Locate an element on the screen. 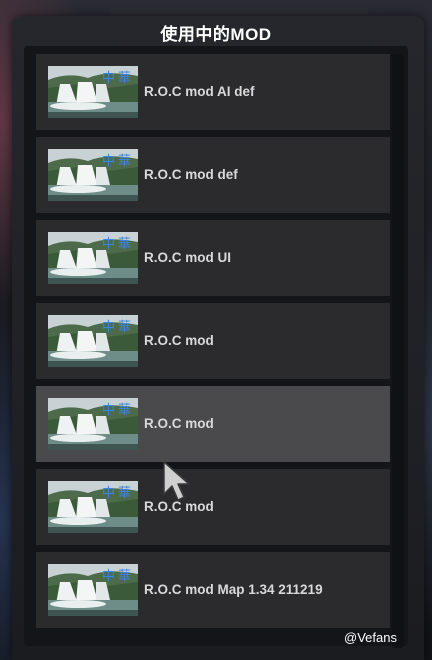 This screenshot has width=432, height=660. watermark: @Vefans is located at coordinates (370, 637).